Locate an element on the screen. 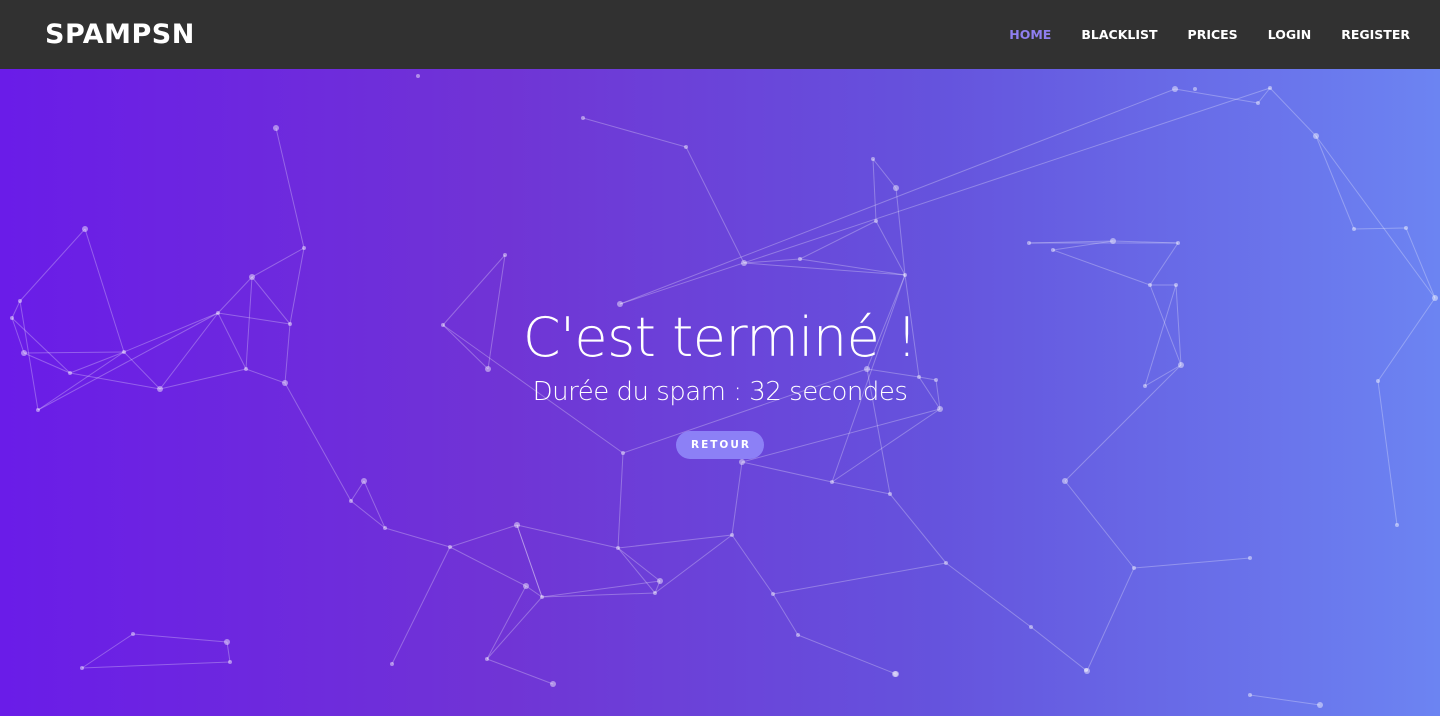 The width and height of the screenshot is (1440, 716). nav-home: HOME is located at coordinates (1030, 34).